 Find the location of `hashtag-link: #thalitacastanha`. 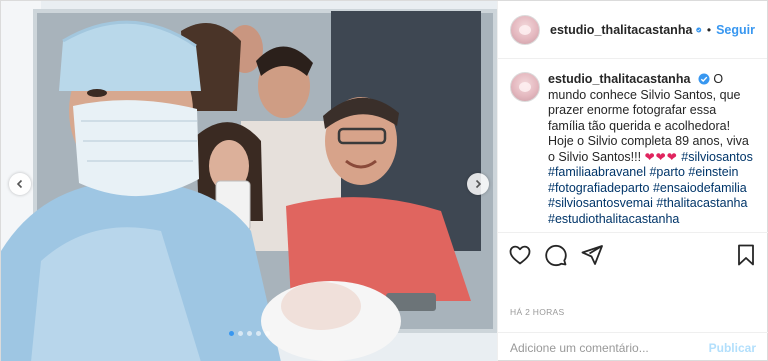

hashtag-link: #thalitacastanha is located at coordinates (701, 203).